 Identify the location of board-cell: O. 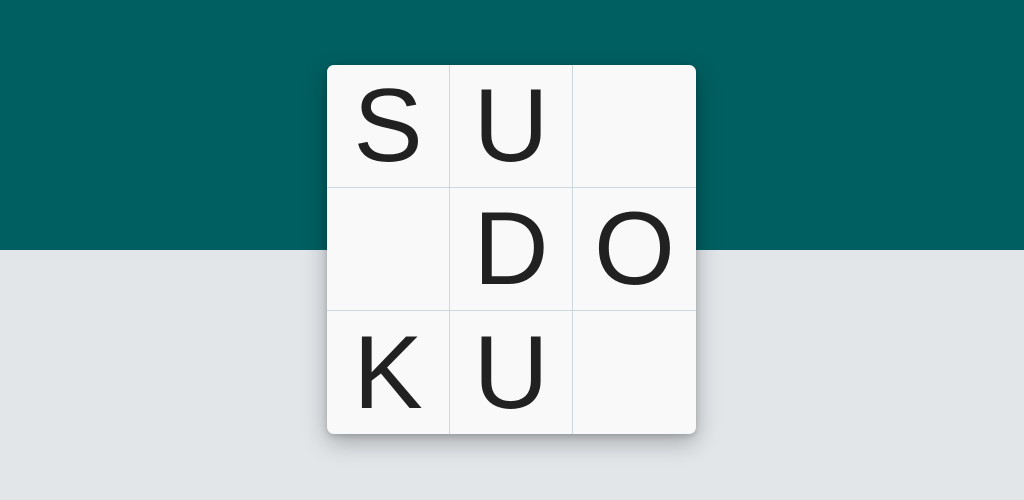
(634, 249).